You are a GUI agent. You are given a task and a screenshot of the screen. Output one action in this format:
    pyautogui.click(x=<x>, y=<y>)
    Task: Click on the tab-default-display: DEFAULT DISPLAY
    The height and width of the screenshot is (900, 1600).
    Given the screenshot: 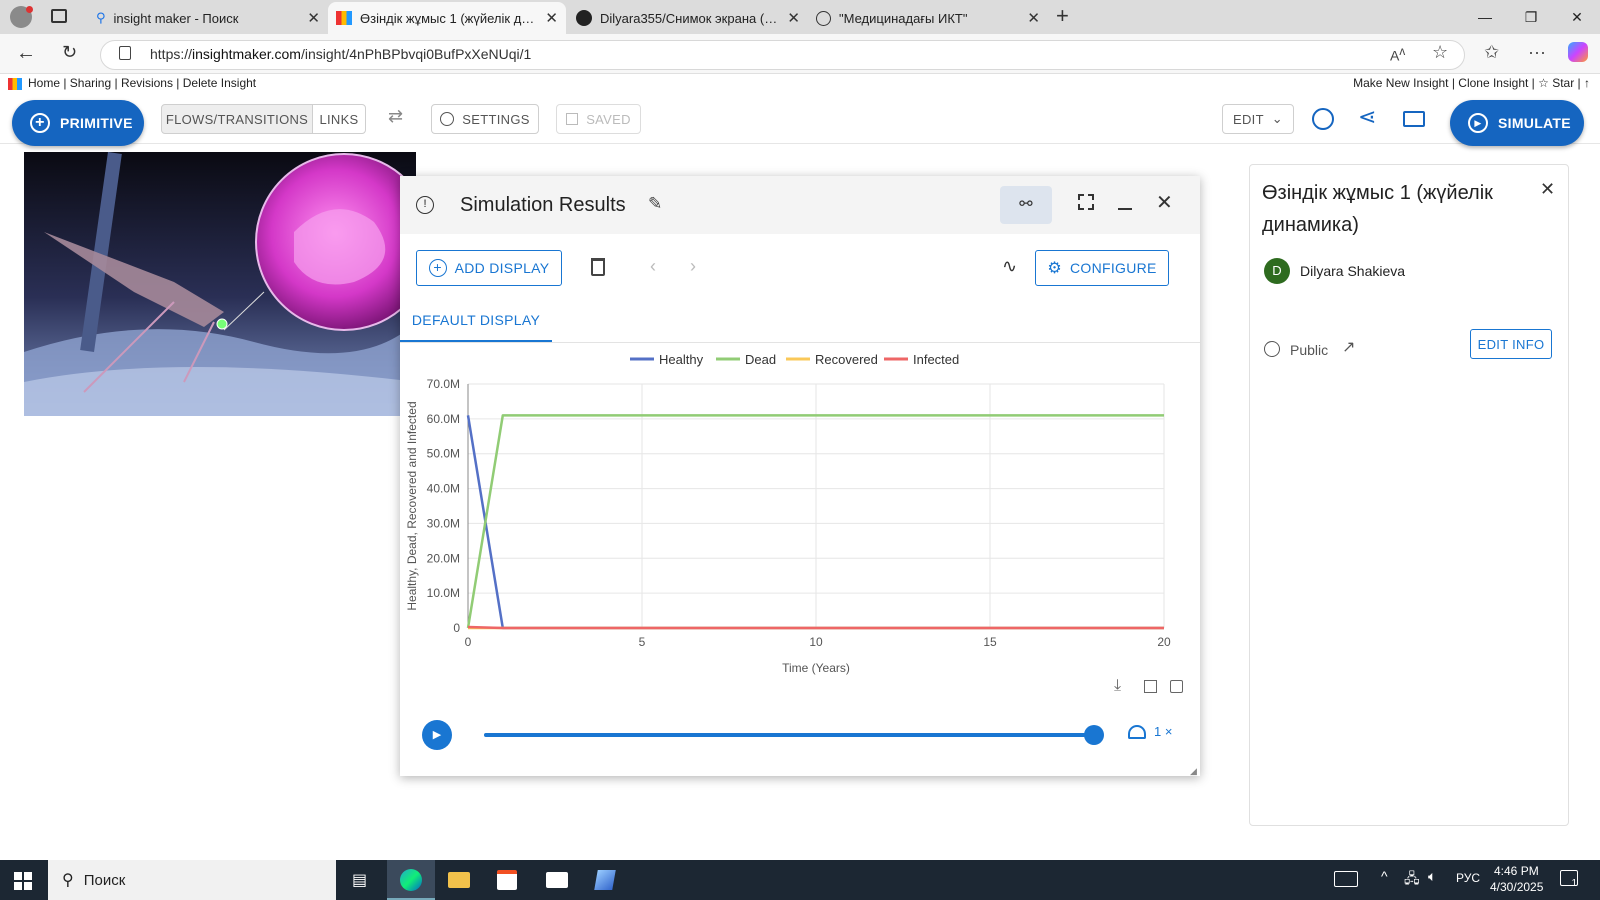 What is the action you would take?
    pyautogui.click(x=476, y=320)
    